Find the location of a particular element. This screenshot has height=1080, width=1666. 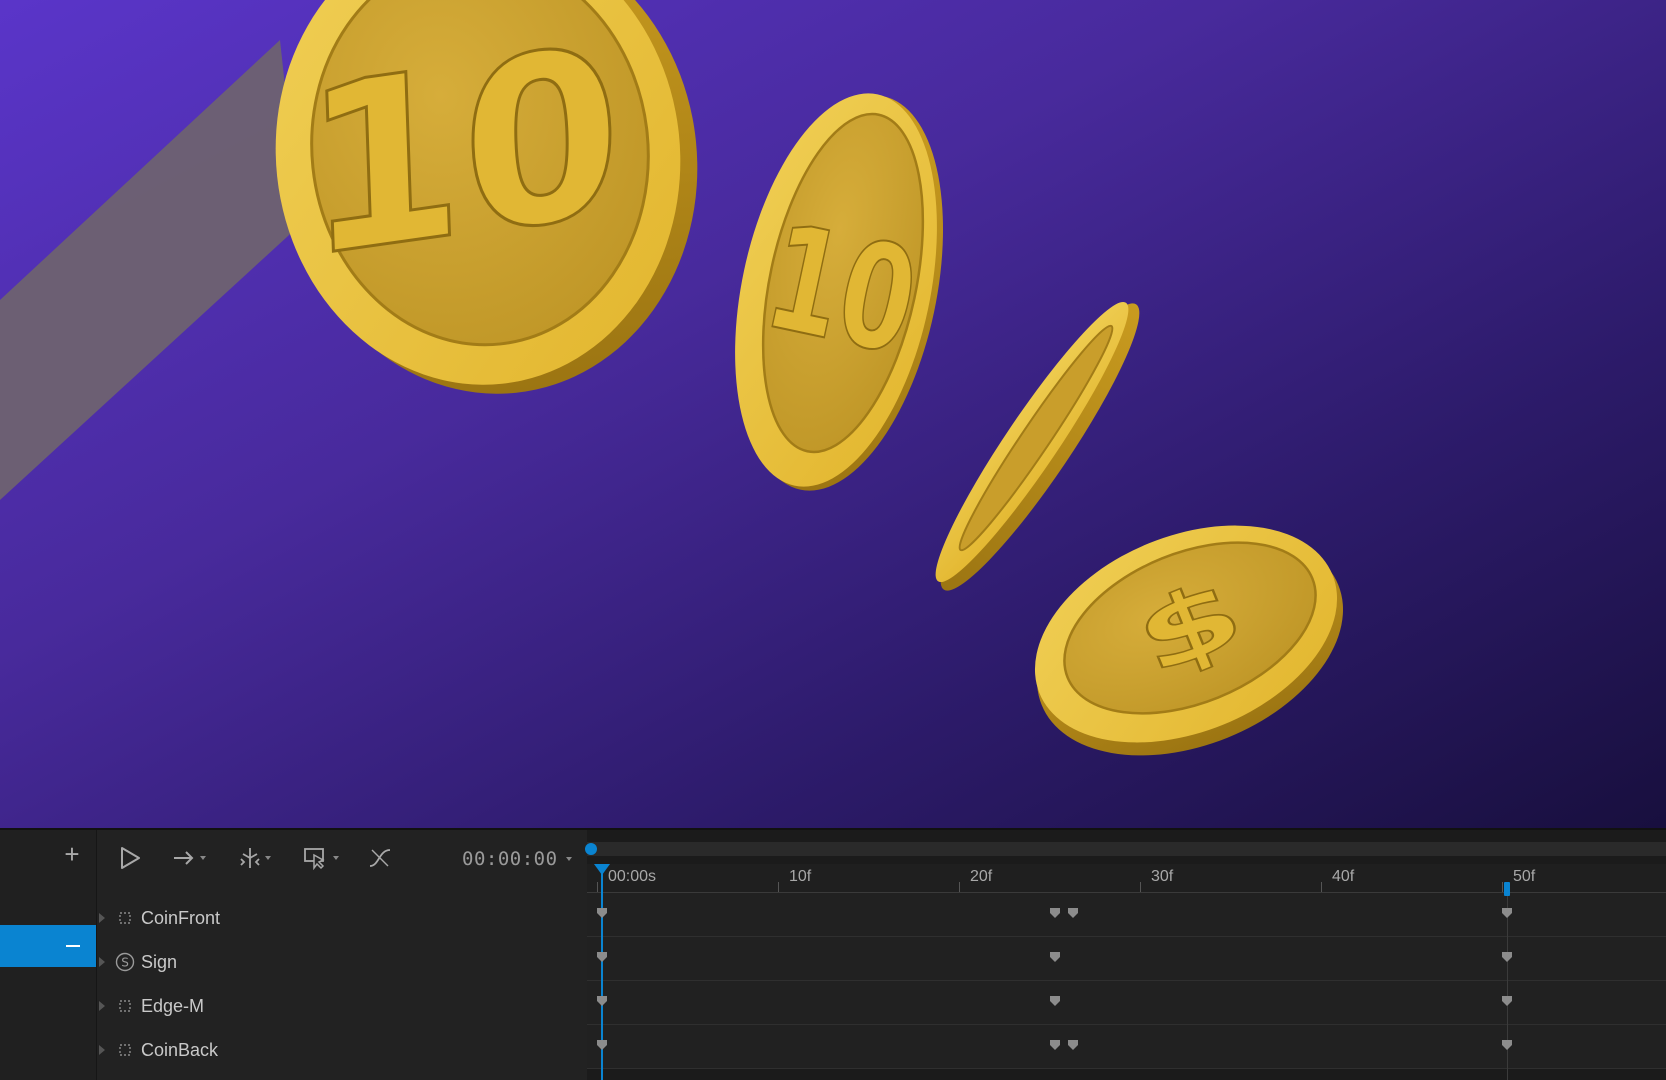

coin-back: $ is located at coordinates (1189, 641).